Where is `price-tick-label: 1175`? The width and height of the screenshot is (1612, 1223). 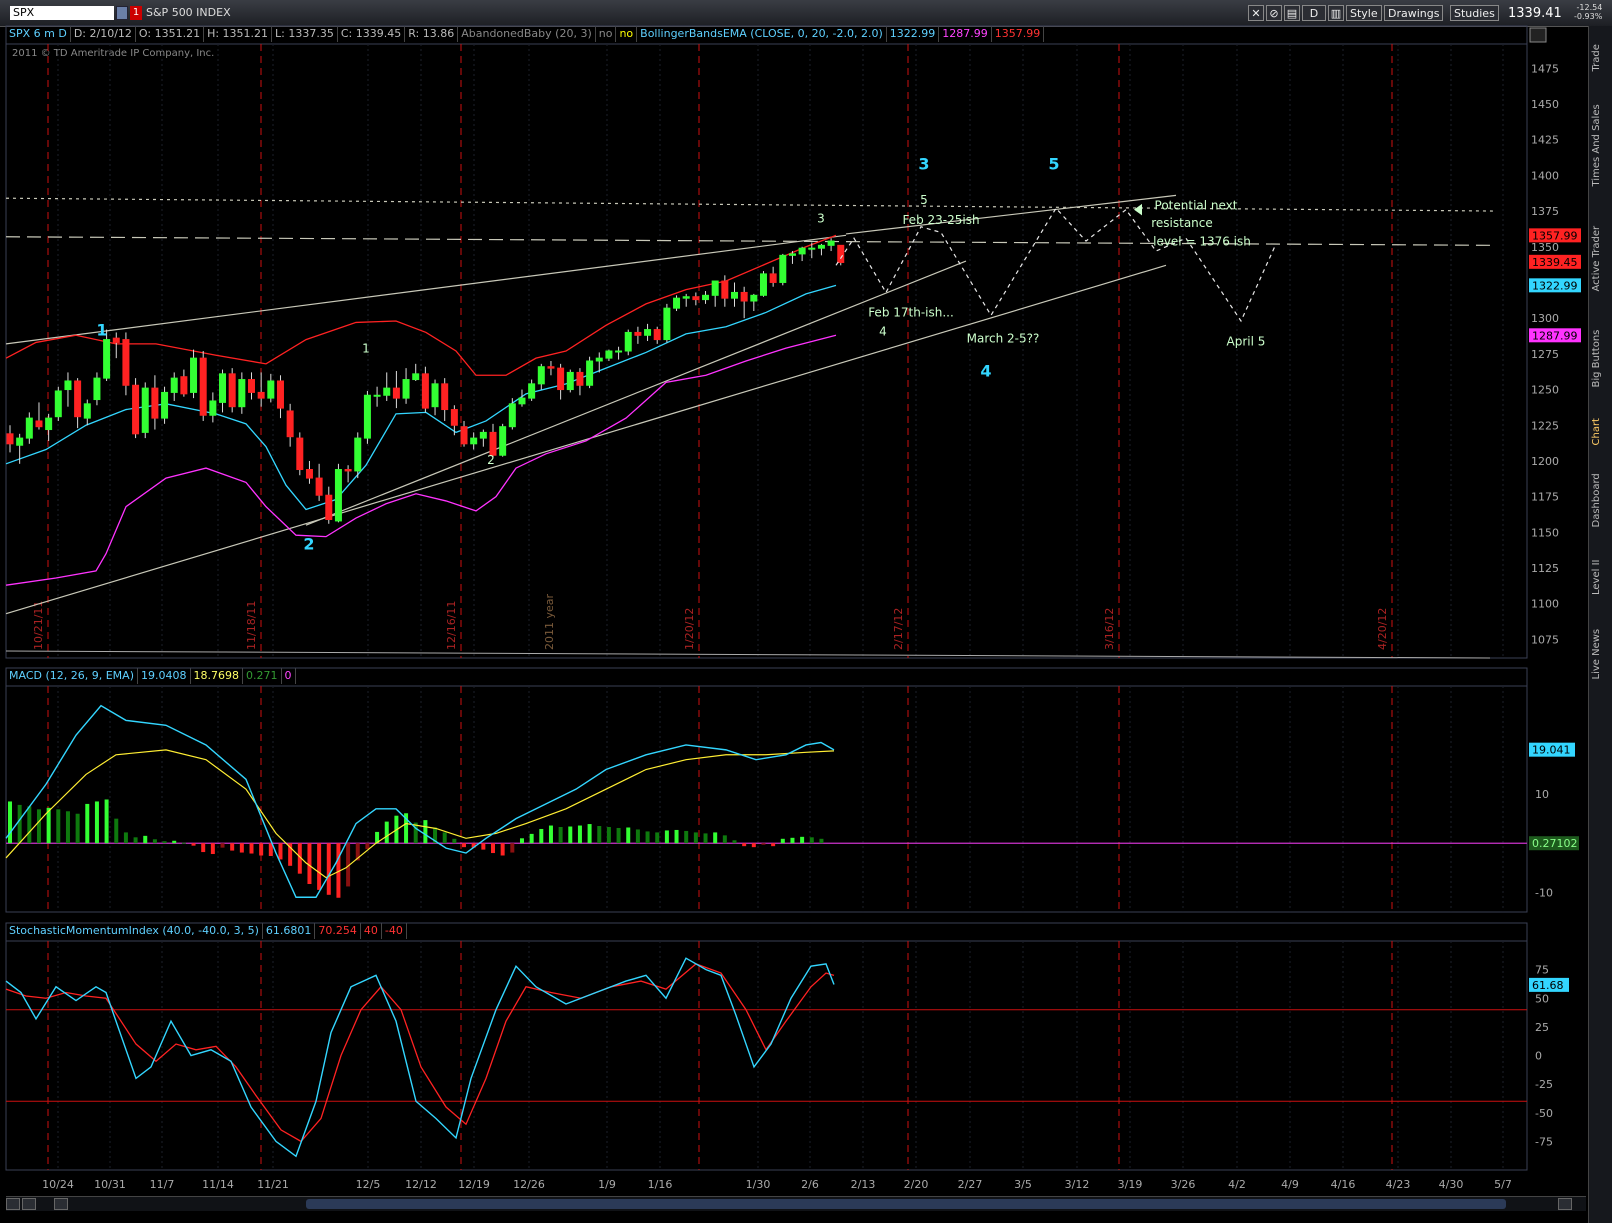
price-tick-label: 1175 is located at coordinates (1545, 497).